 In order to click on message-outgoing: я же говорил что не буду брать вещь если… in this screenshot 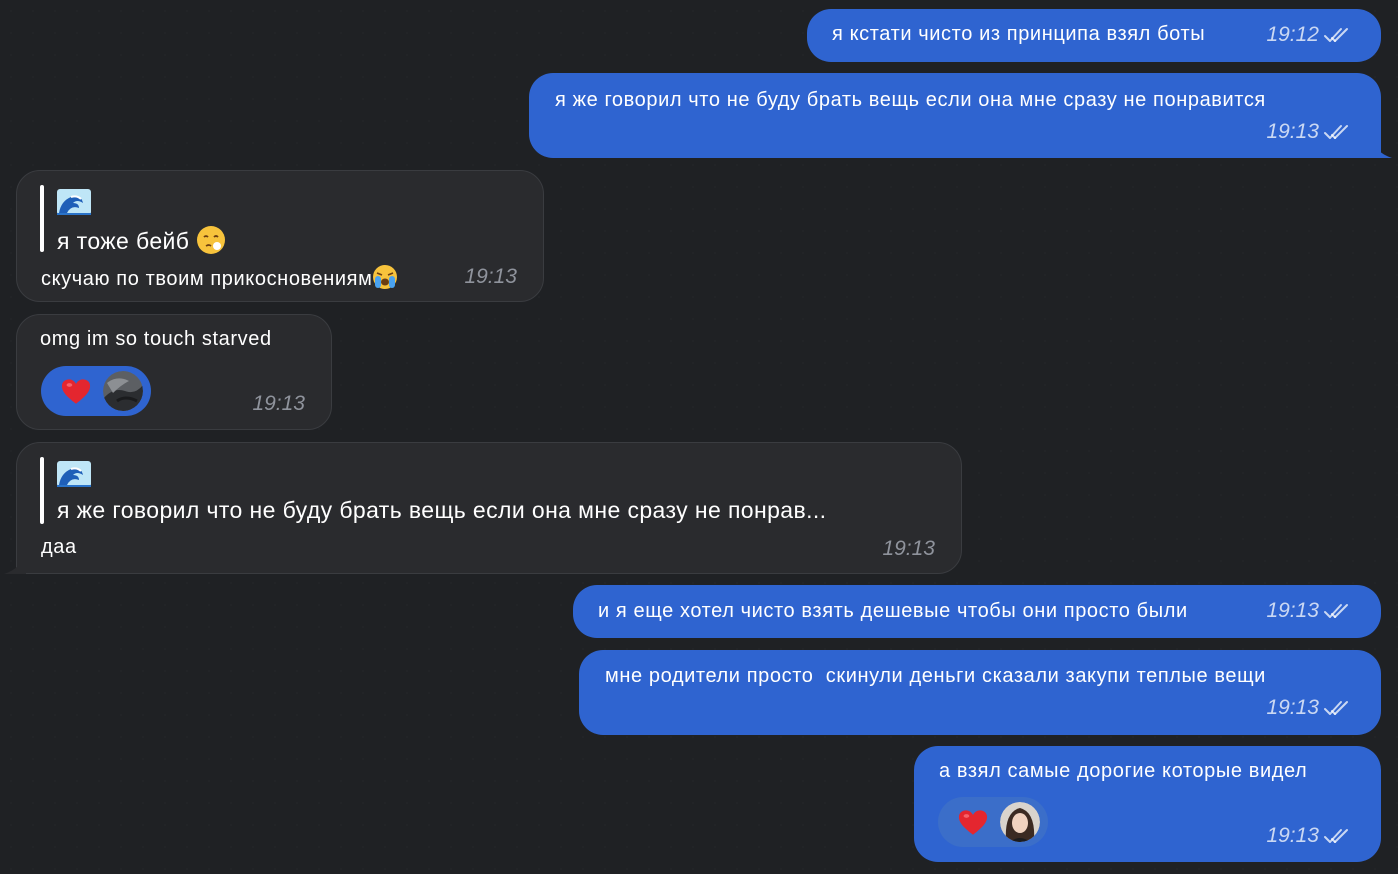, I will do `click(955, 115)`.